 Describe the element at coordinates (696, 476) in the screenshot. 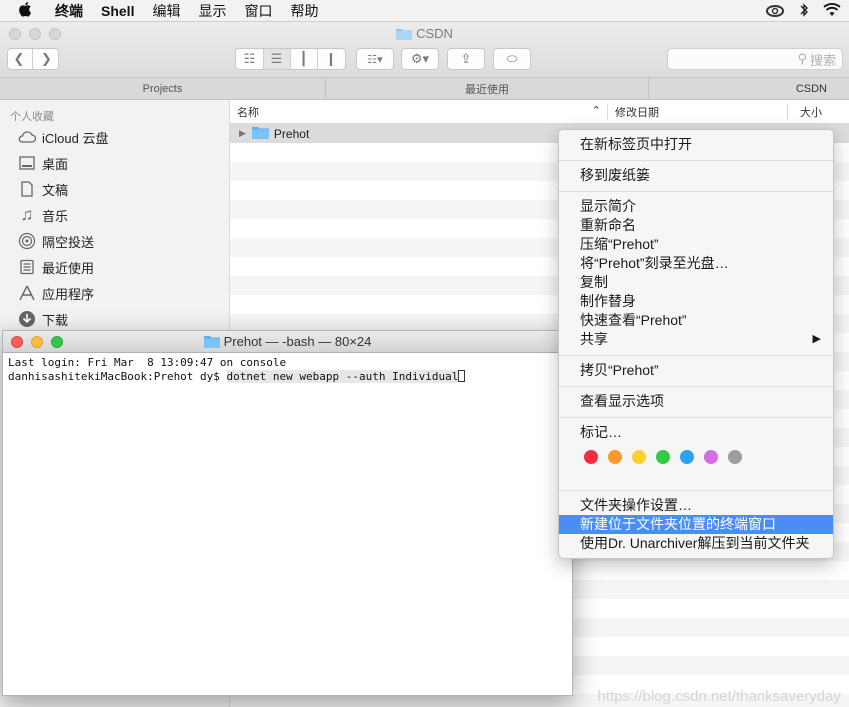

I see `menu-spacer` at that location.